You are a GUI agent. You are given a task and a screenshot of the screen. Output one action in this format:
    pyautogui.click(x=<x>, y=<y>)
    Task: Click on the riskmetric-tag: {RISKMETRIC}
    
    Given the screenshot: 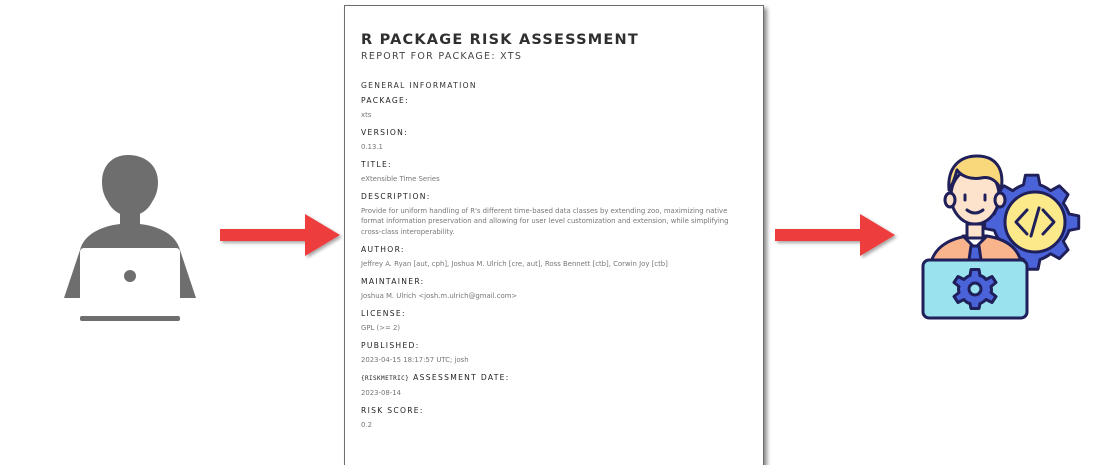 What is the action you would take?
    pyautogui.click(x=385, y=379)
    